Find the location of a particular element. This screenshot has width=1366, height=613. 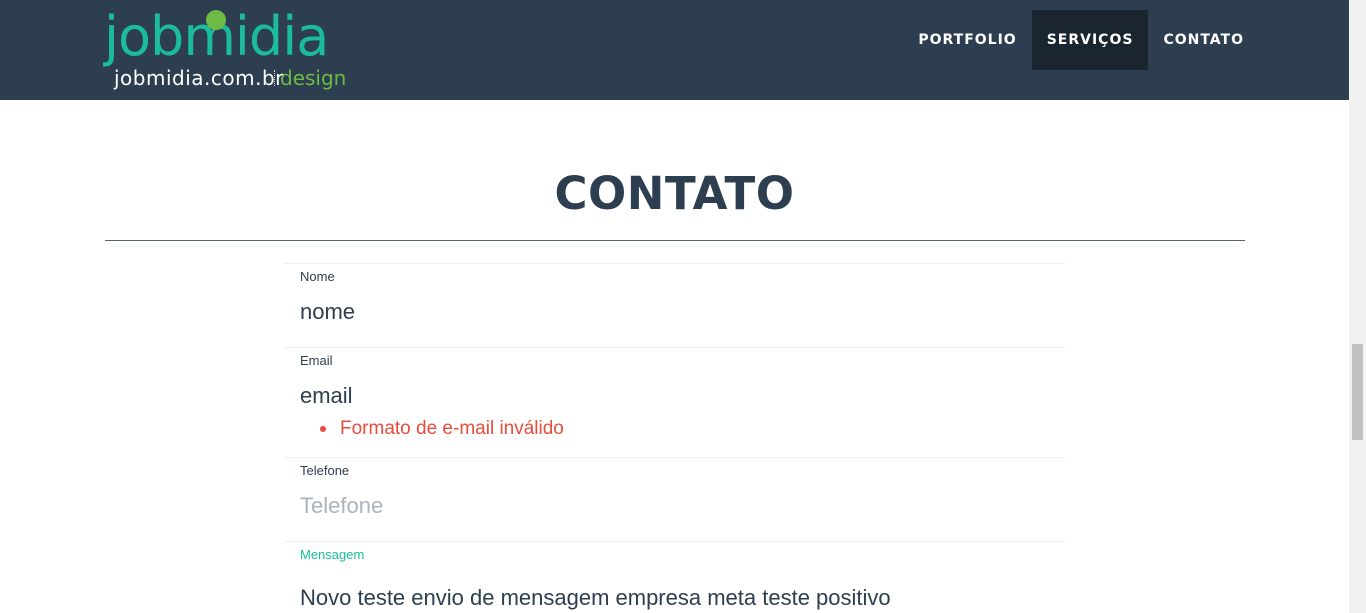

nome-label: Nome is located at coordinates (317, 276).